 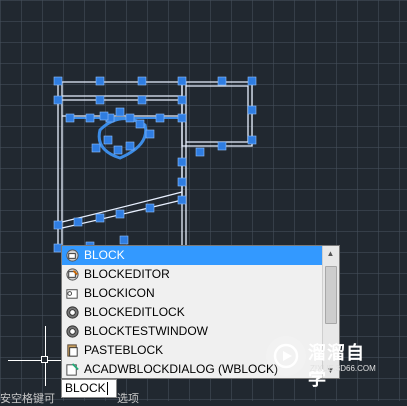 I want to click on autocomplete-item-blockeditlock: BLOCKEDITLOCK, so click(x=192, y=312).